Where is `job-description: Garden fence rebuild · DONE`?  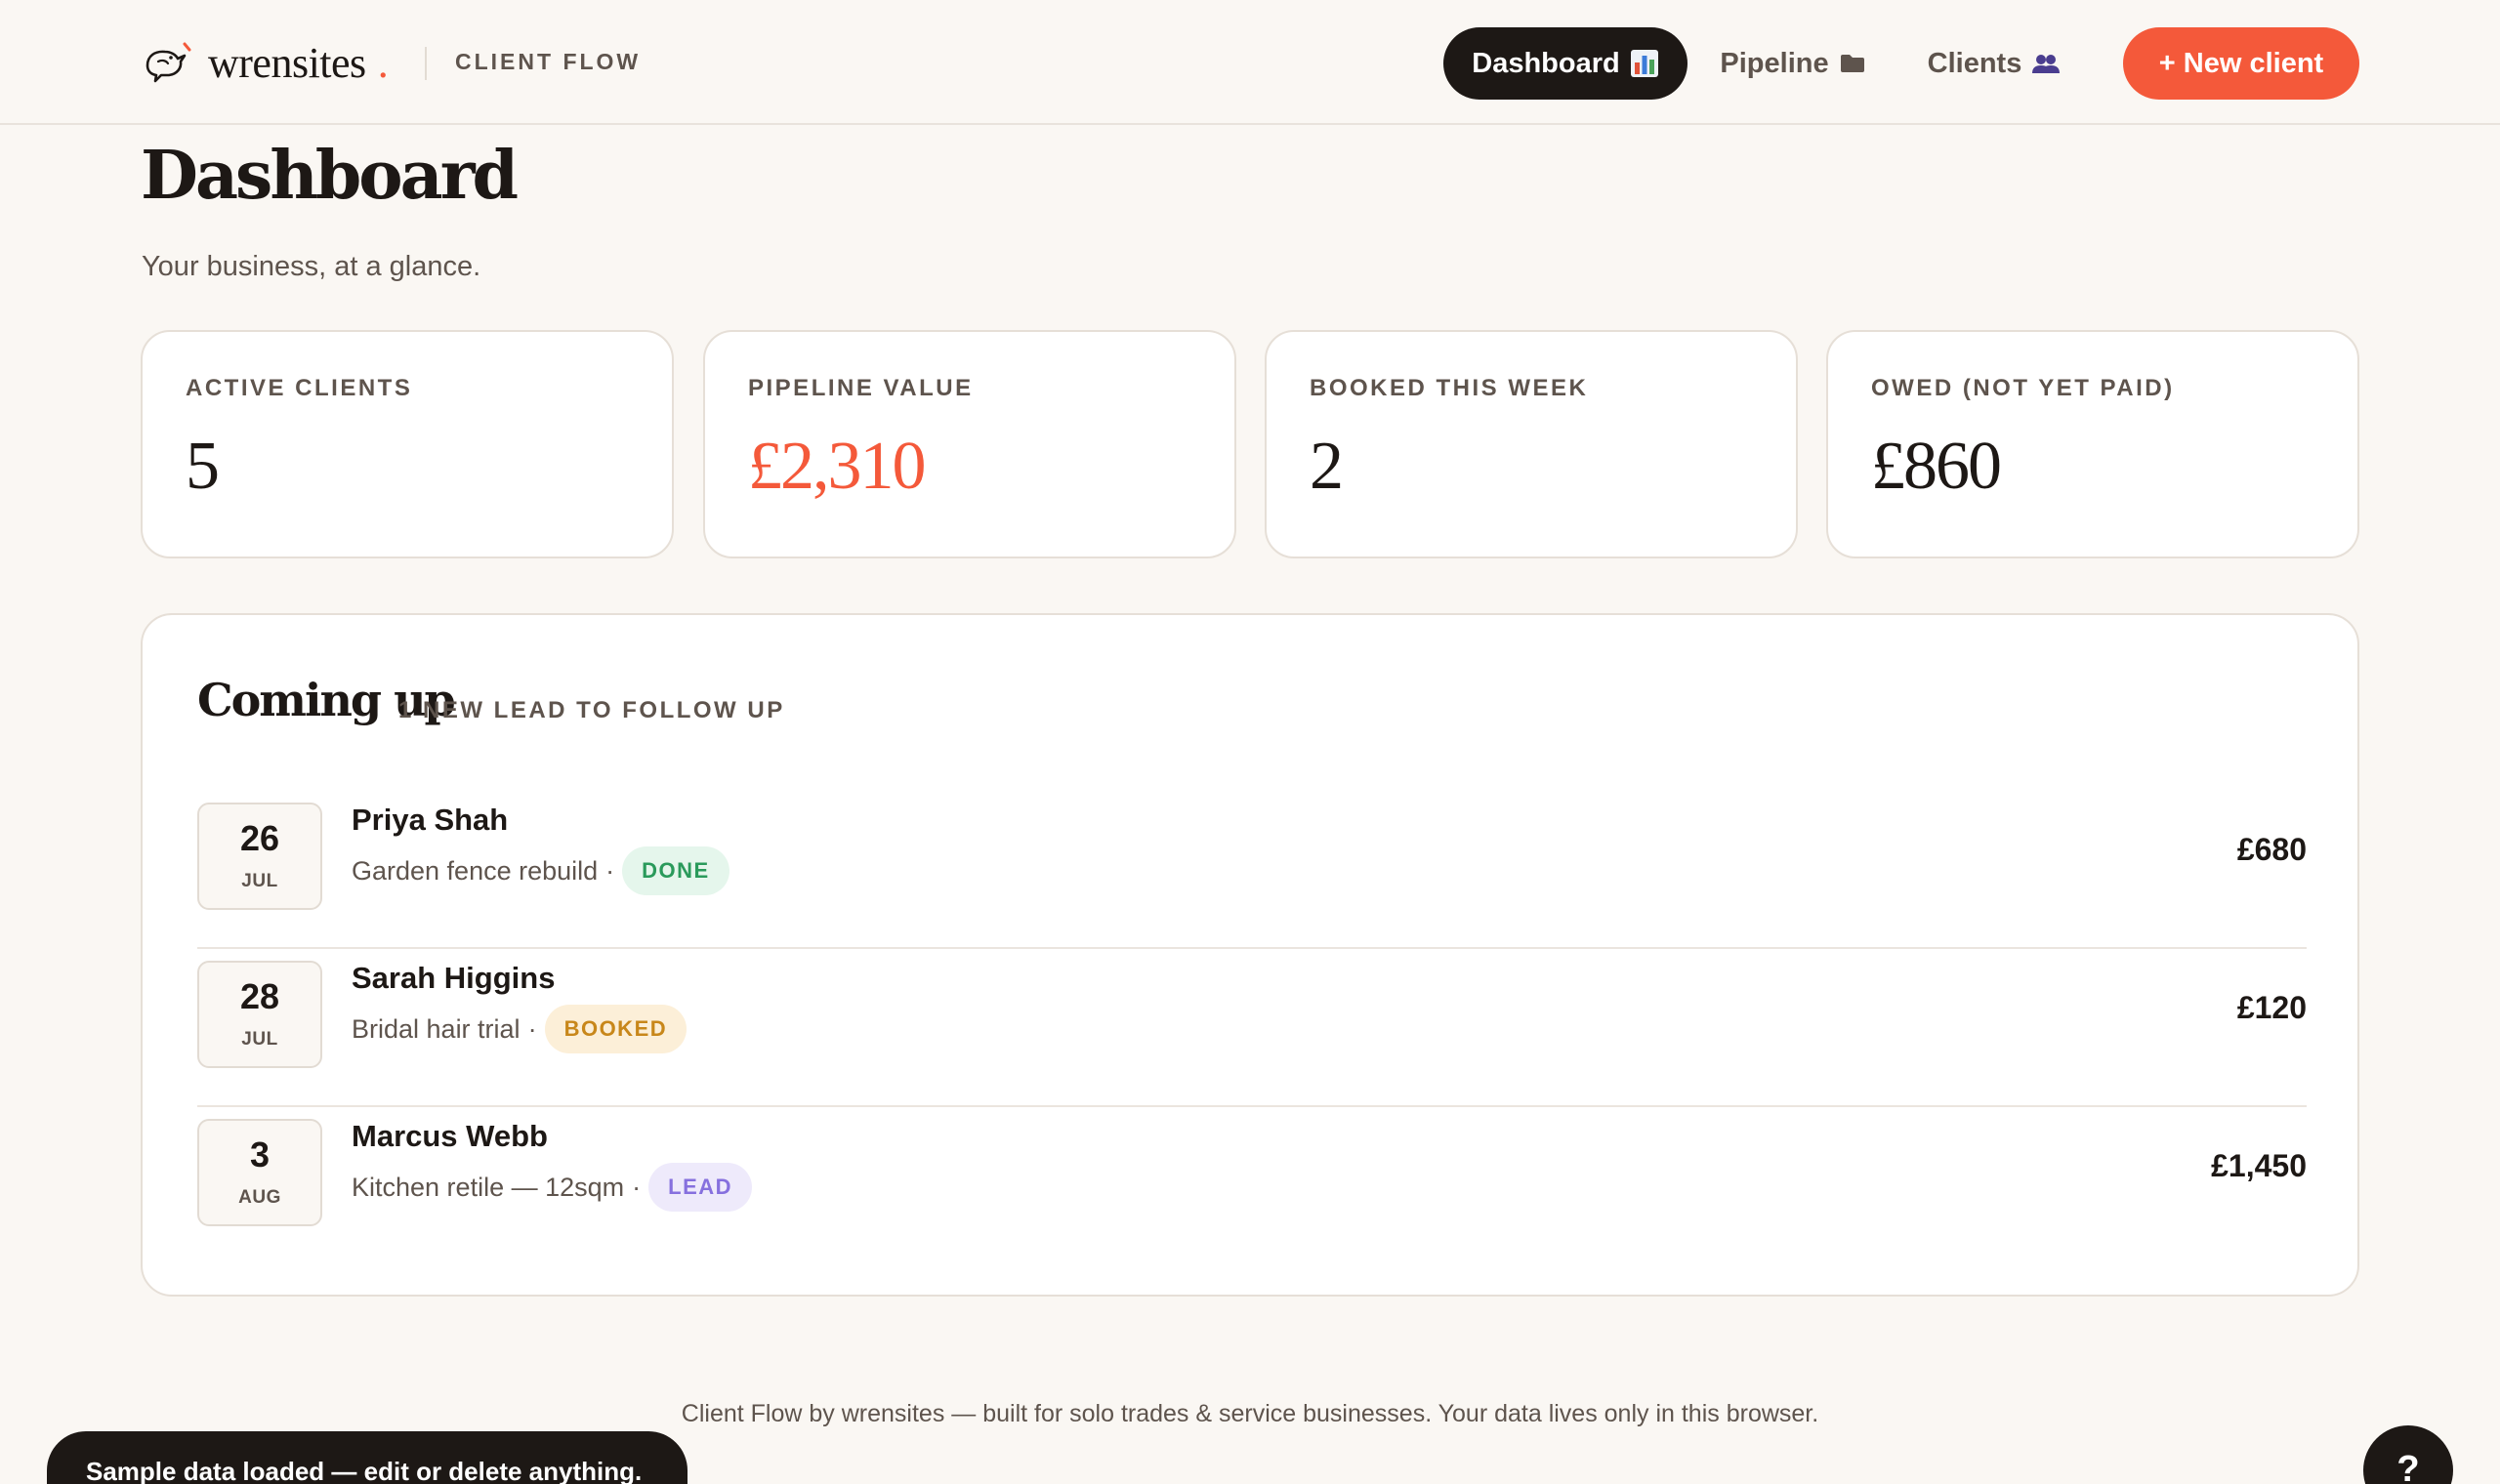 job-description: Garden fence rebuild · DONE is located at coordinates (540, 871).